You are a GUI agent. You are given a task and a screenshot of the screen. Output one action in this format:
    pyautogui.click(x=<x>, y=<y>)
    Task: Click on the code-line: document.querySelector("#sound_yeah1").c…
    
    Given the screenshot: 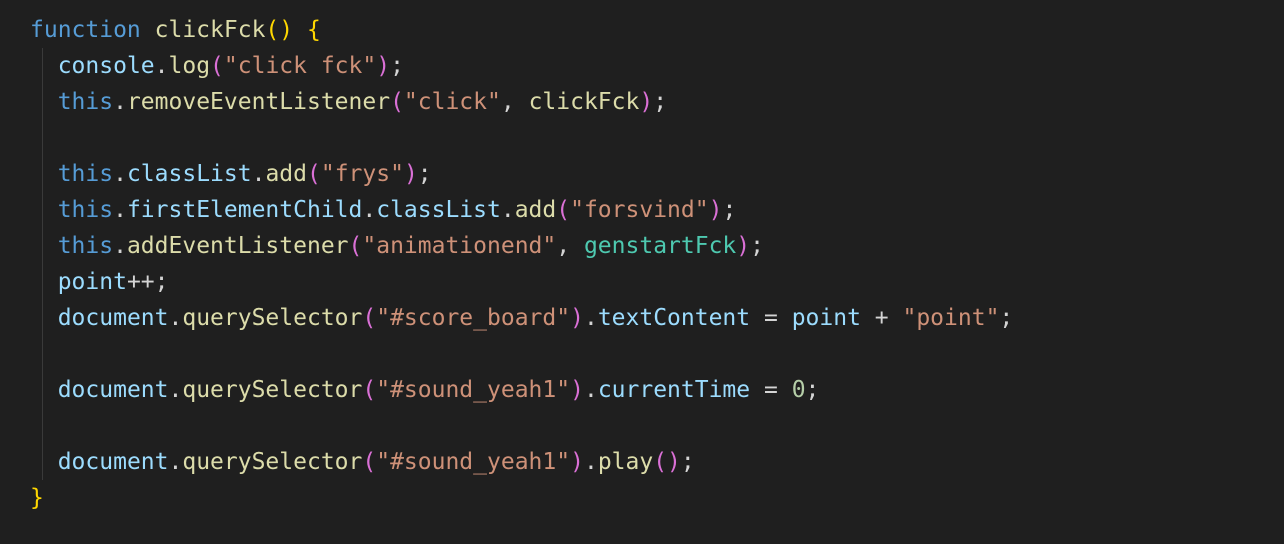 What is the action you would take?
    pyautogui.click(x=521, y=390)
    